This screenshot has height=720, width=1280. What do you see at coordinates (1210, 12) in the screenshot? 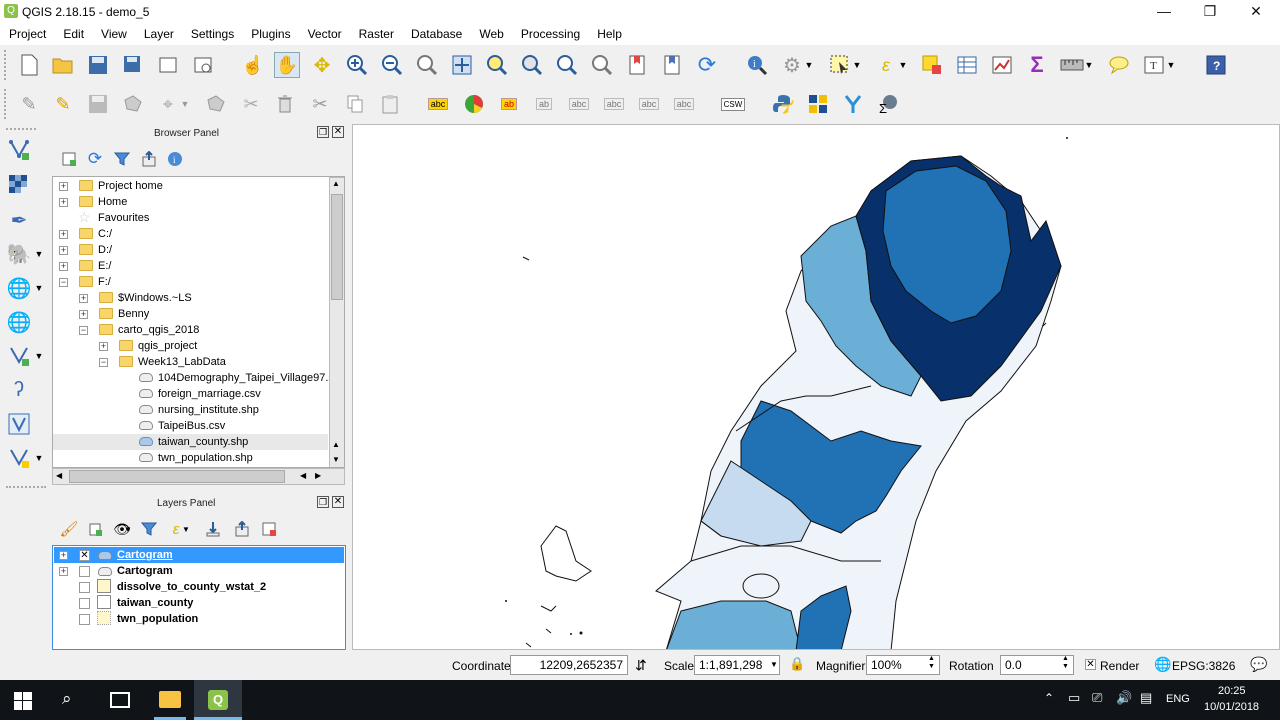
I see `maximize-button: ❐` at bounding box center [1210, 12].